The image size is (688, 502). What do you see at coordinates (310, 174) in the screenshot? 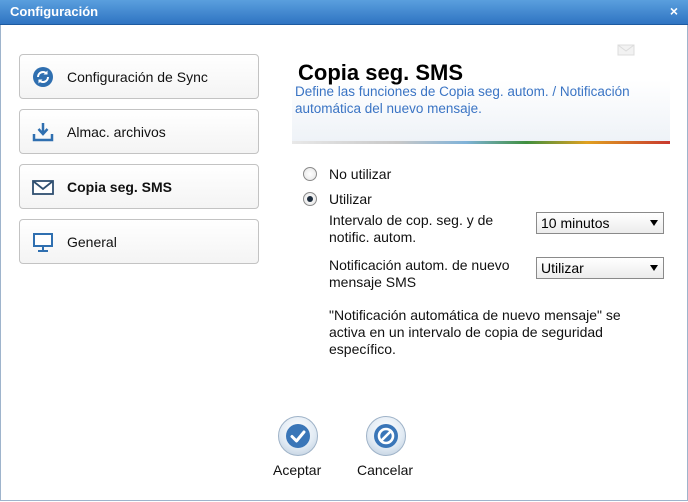
I see `no-use-radio` at bounding box center [310, 174].